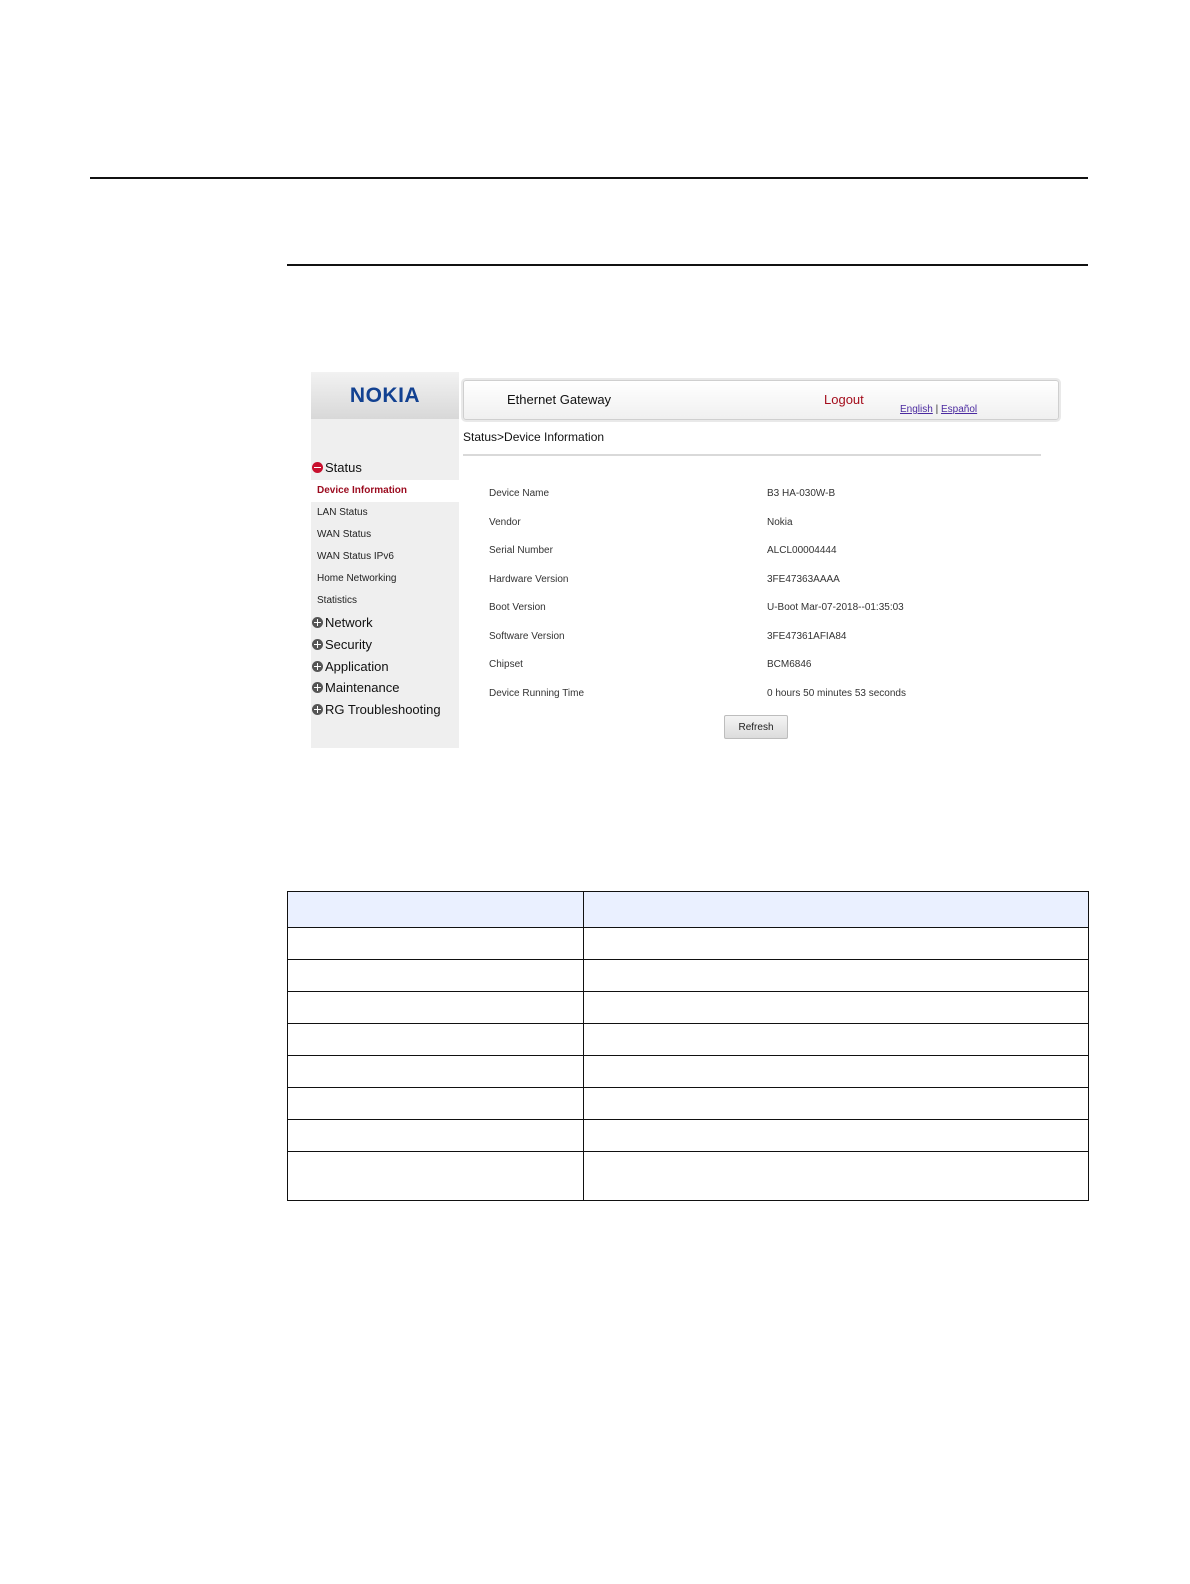 The height and width of the screenshot is (1584, 1190). I want to click on info-value-serial-number: ALCL00004444, so click(802, 550).